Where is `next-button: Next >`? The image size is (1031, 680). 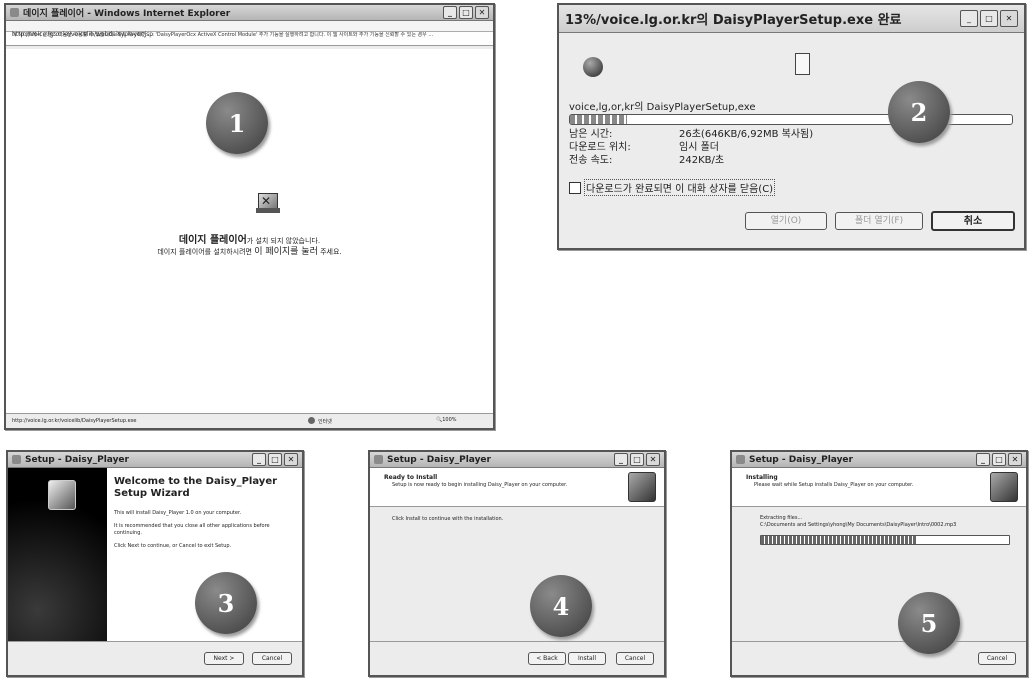 next-button: Next > is located at coordinates (224, 658).